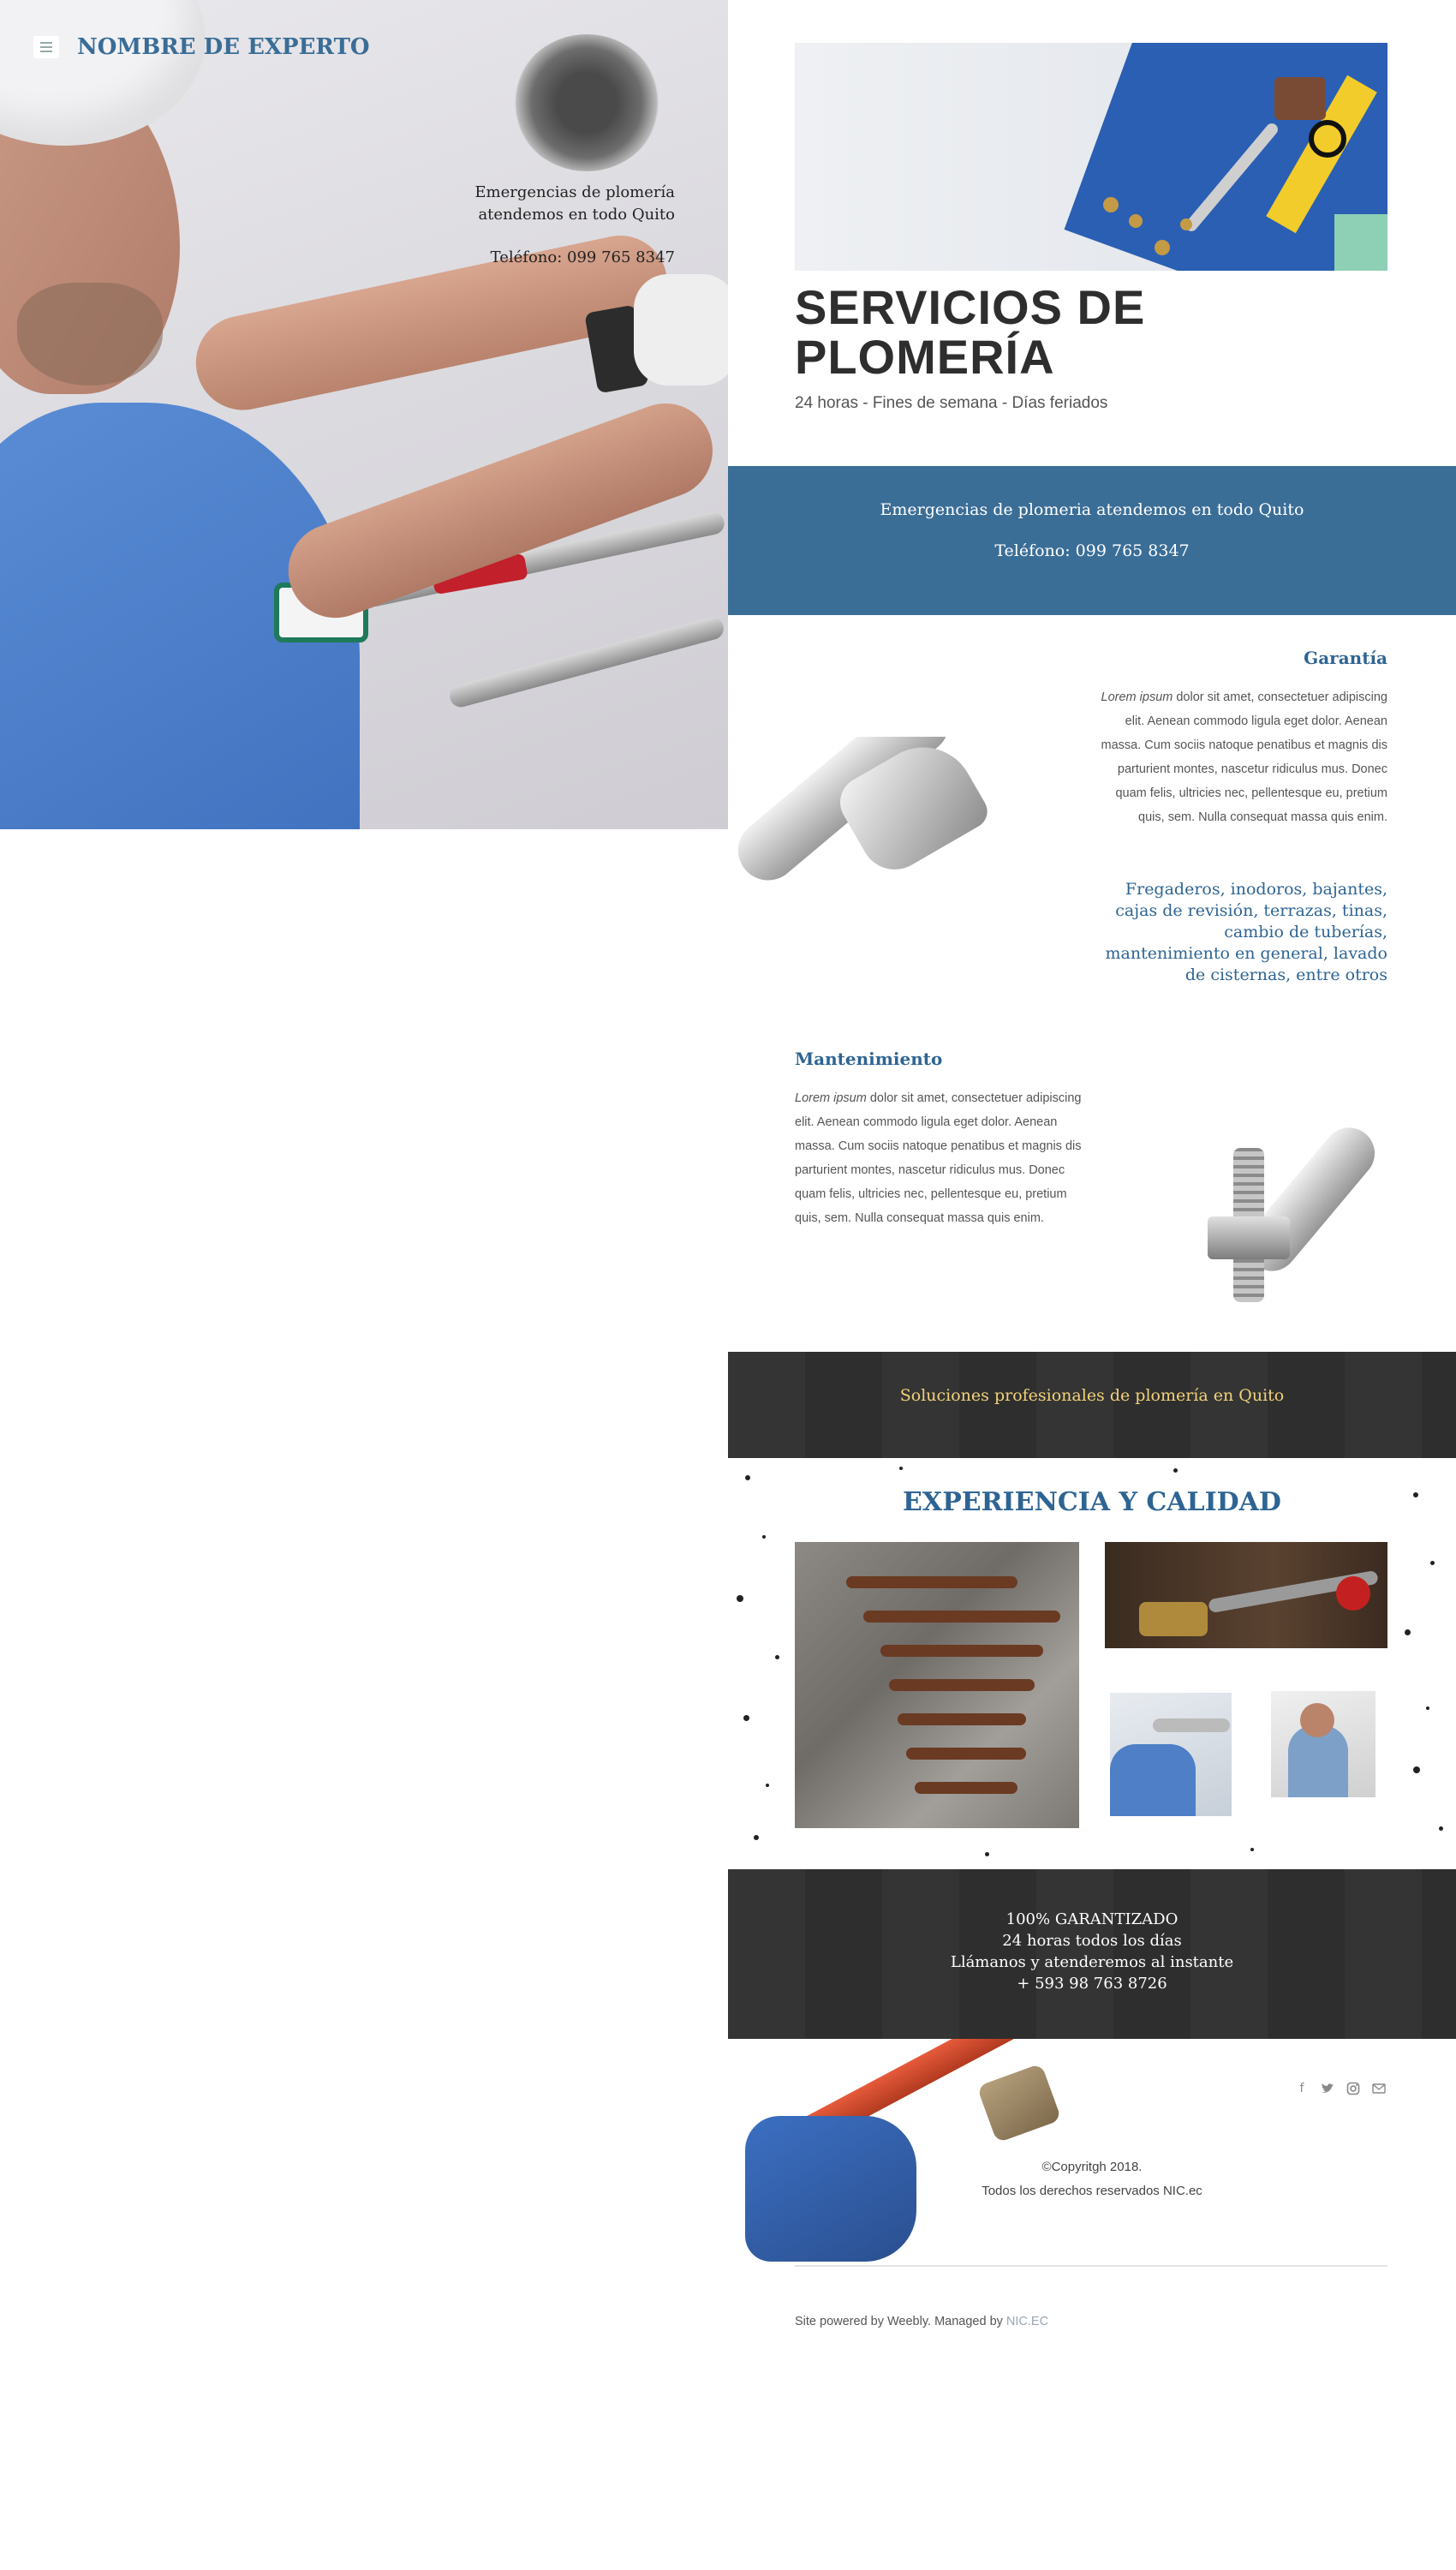 The width and height of the screenshot is (1456, 2570). What do you see at coordinates (874, 848) in the screenshot?
I see `adjustable-wrench-image` at bounding box center [874, 848].